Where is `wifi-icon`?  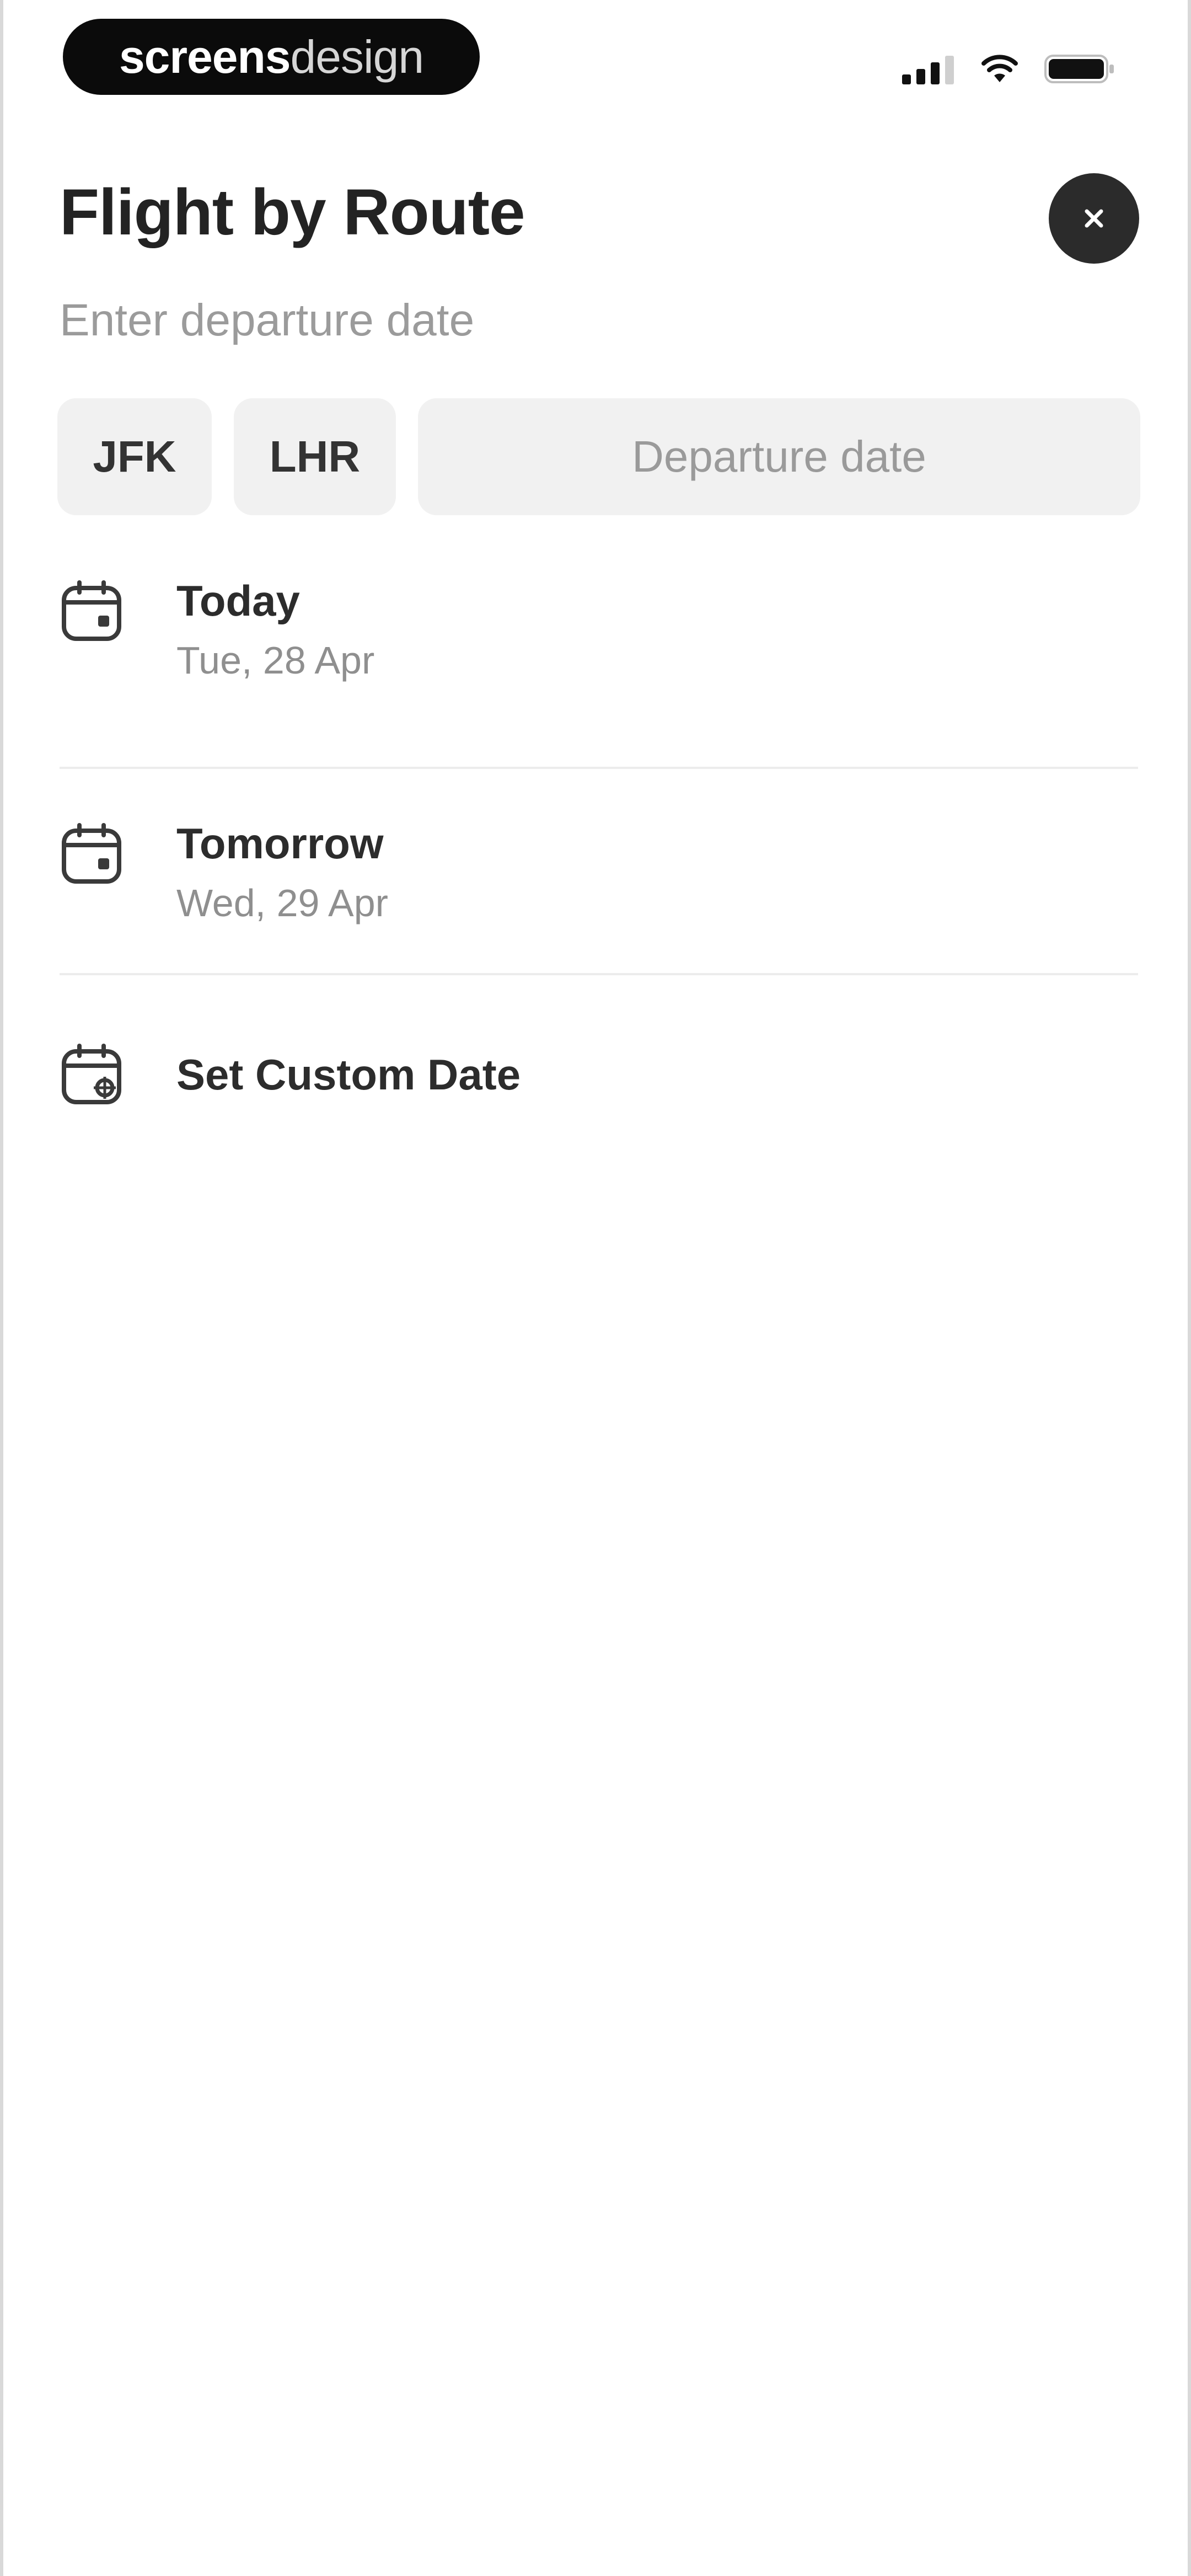
wifi-icon is located at coordinates (999, 68).